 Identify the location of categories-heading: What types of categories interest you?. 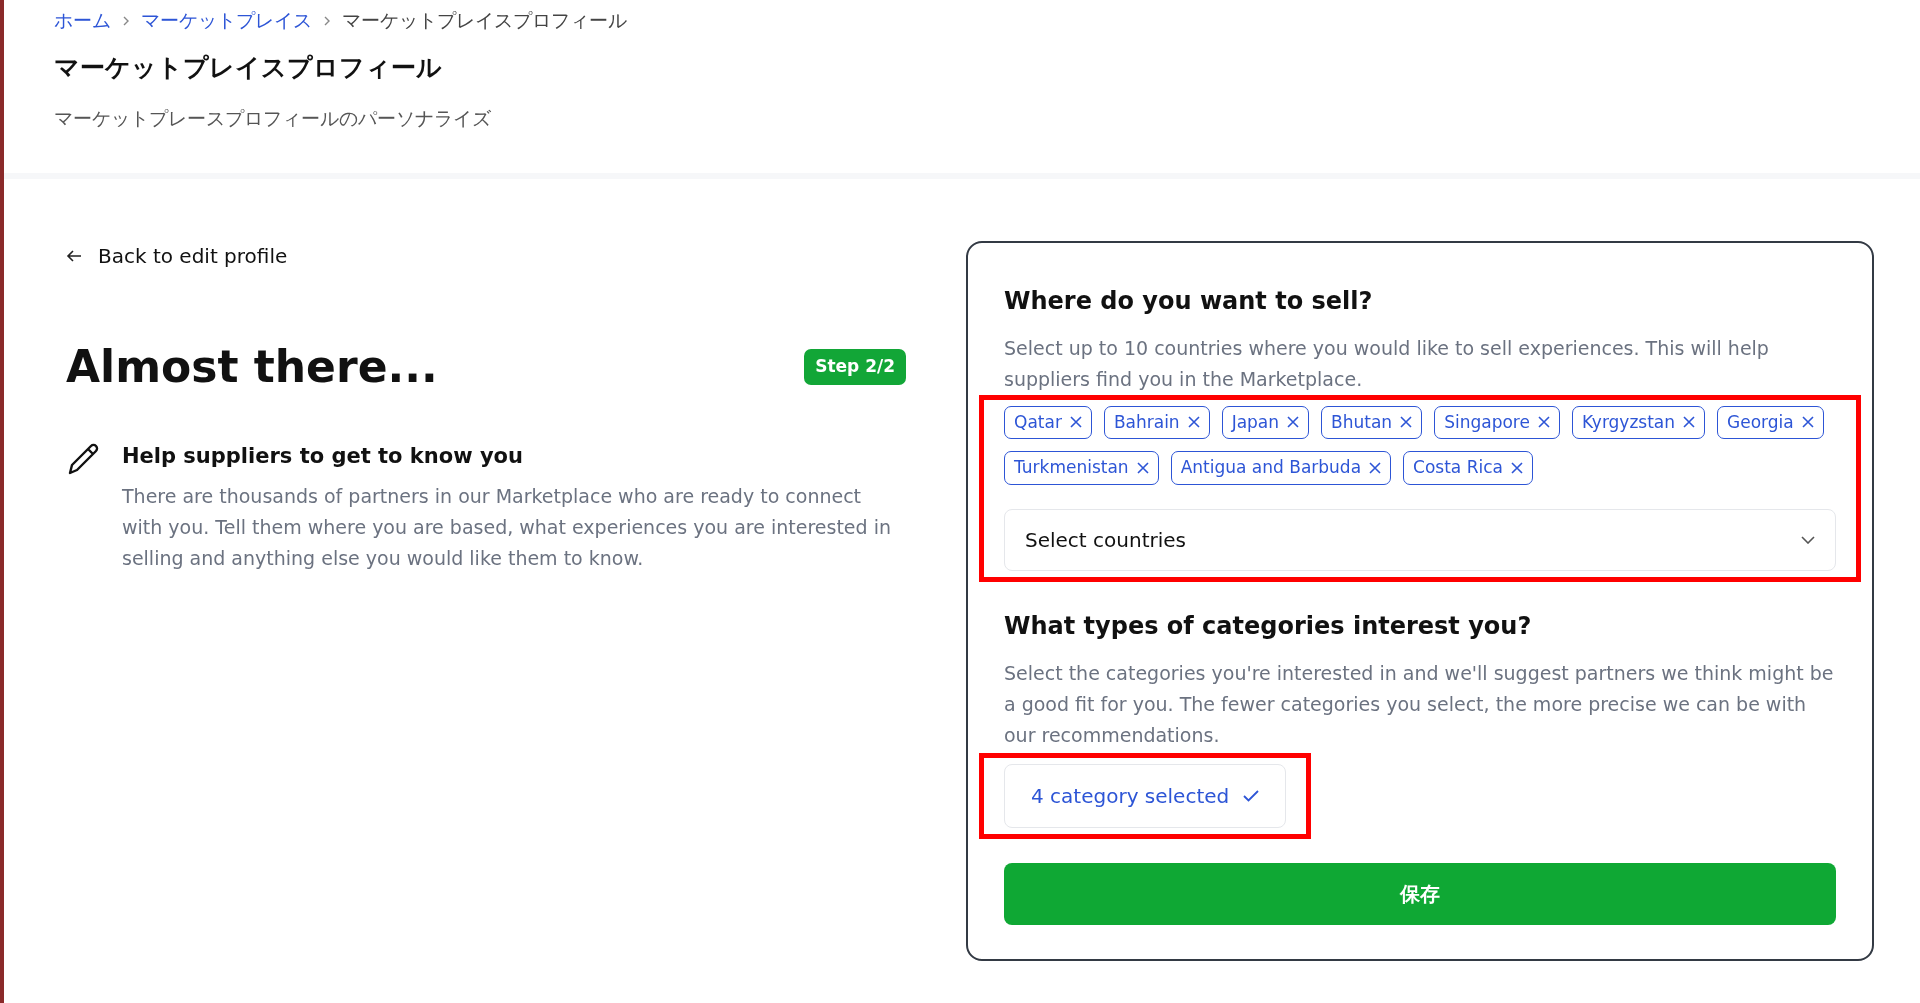
(1268, 626).